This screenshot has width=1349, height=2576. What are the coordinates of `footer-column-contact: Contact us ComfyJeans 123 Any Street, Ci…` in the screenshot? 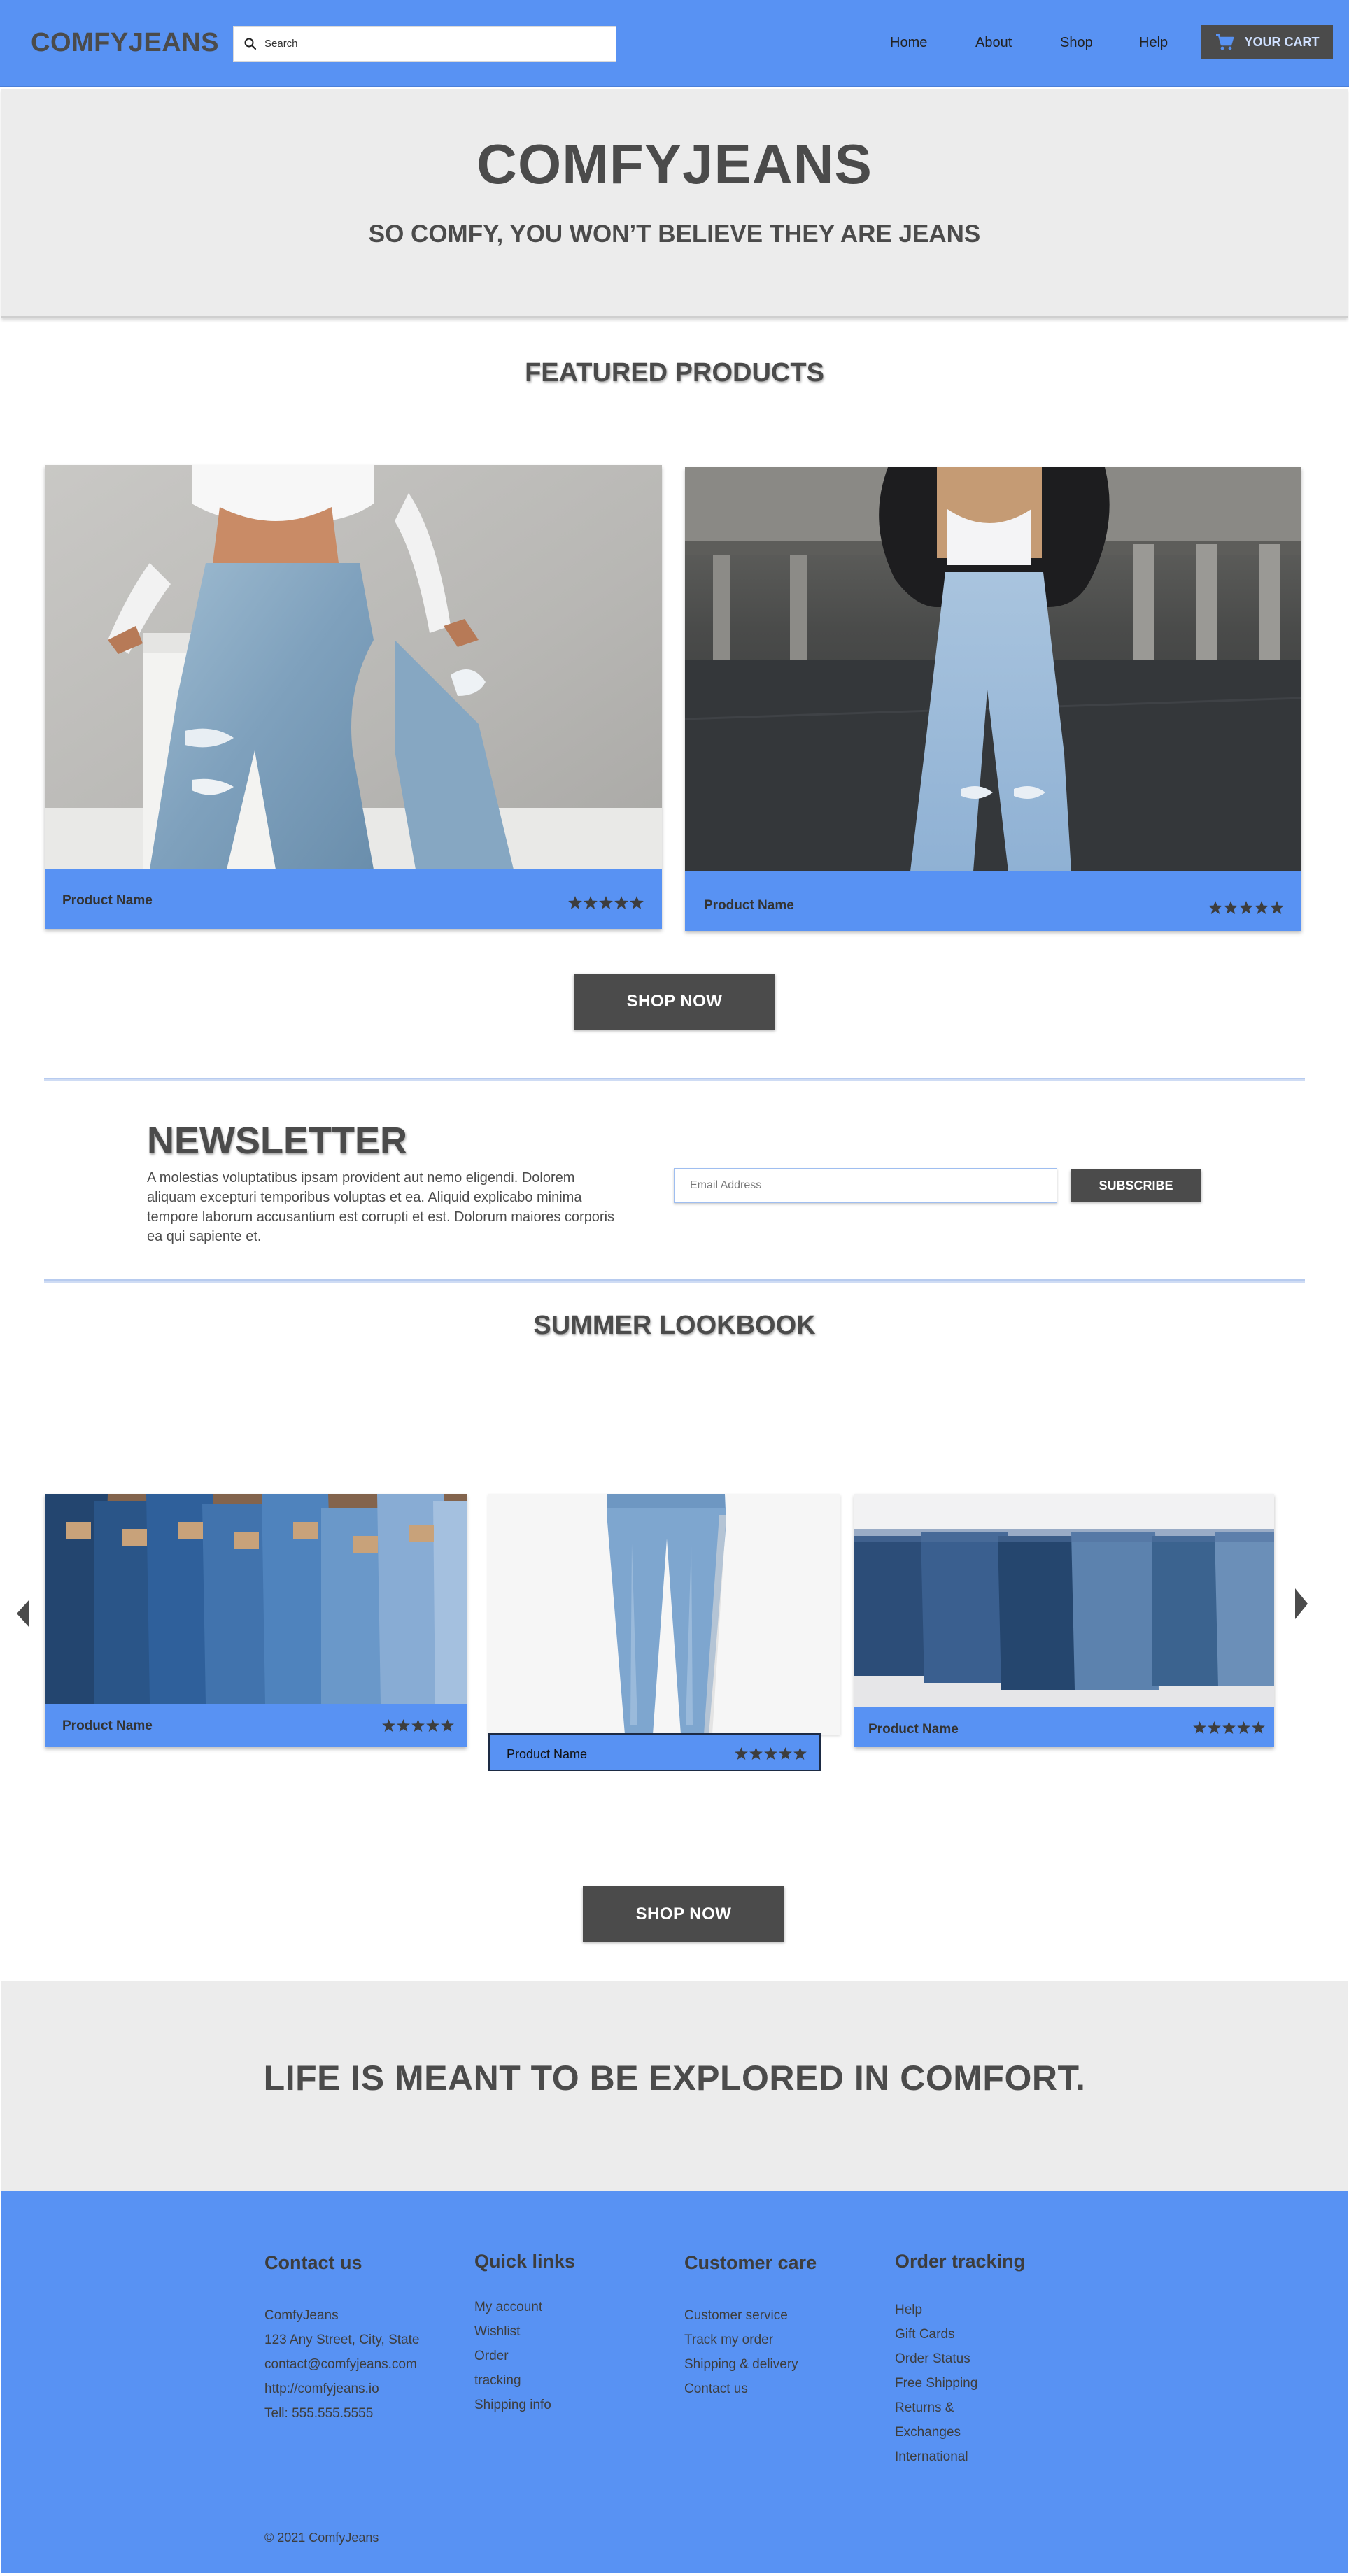 It's located at (341, 2339).